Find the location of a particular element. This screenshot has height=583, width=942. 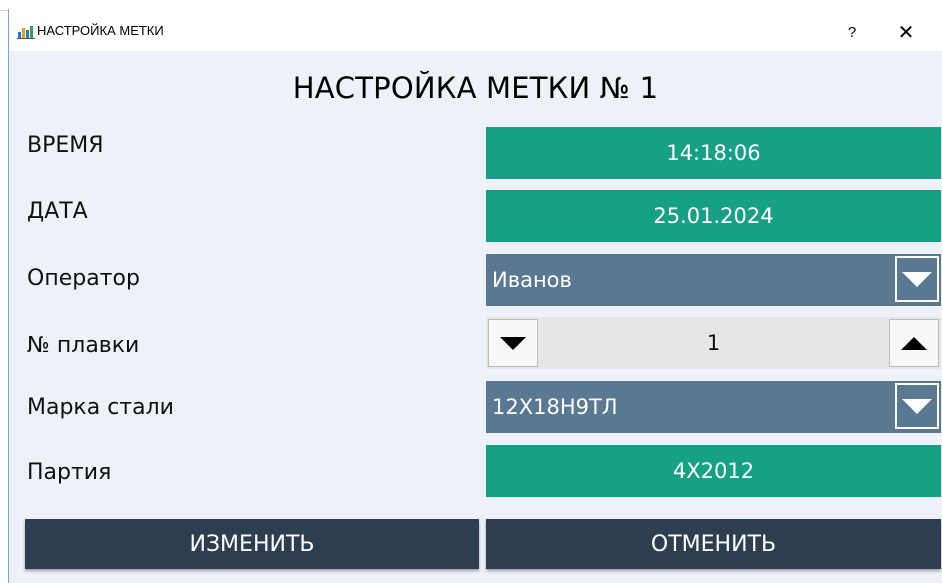

steel-grade-label: Марка стали is located at coordinates (100, 407).